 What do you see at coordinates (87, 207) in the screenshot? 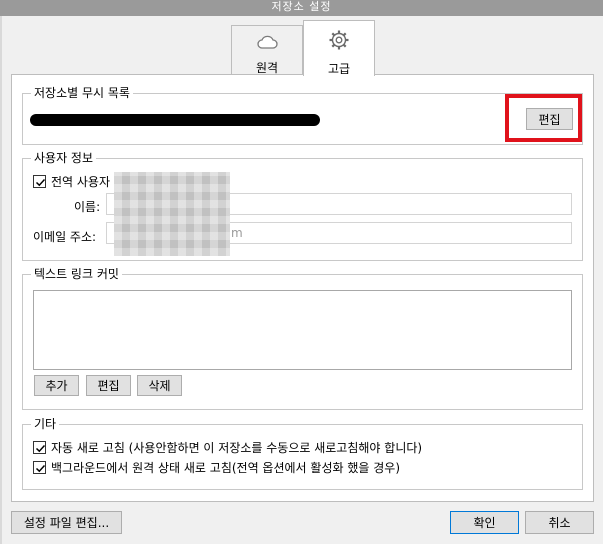
I see `name-label: 이름:` at bounding box center [87, 207].